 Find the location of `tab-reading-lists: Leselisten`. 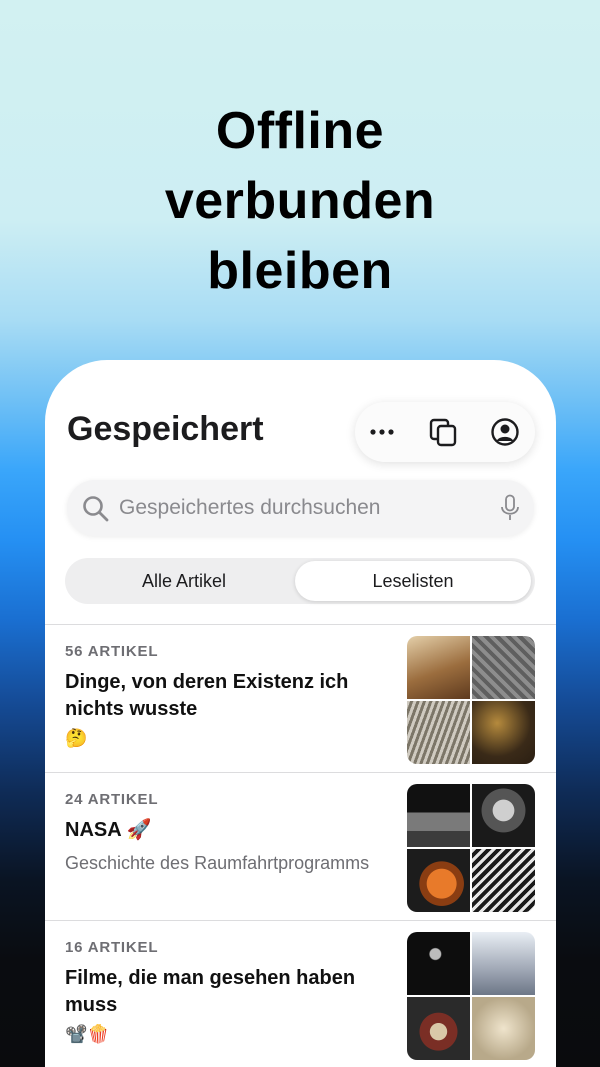

tab-reading-lists: Leselisten is located at coordinates (413, 581).